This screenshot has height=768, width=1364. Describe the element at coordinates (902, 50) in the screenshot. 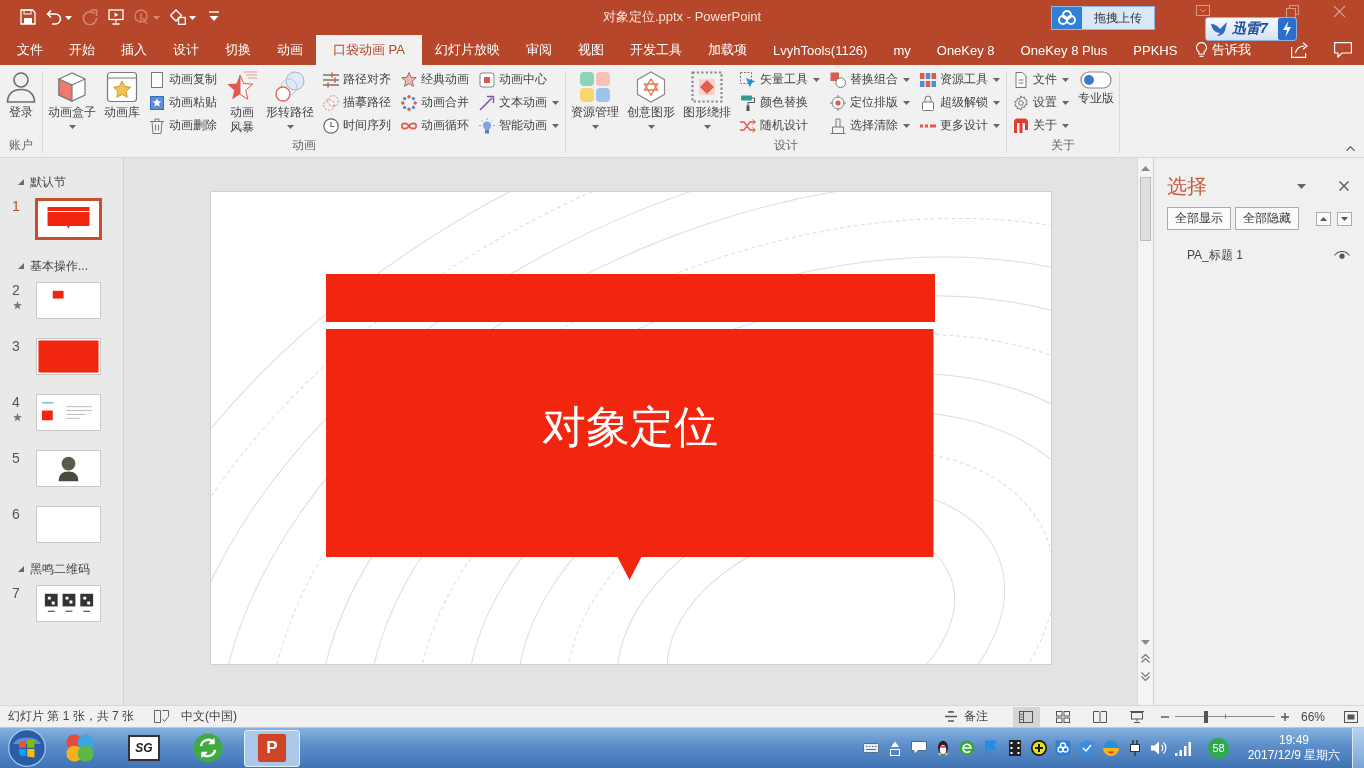

I see `ribbon-tab: my` at that location.